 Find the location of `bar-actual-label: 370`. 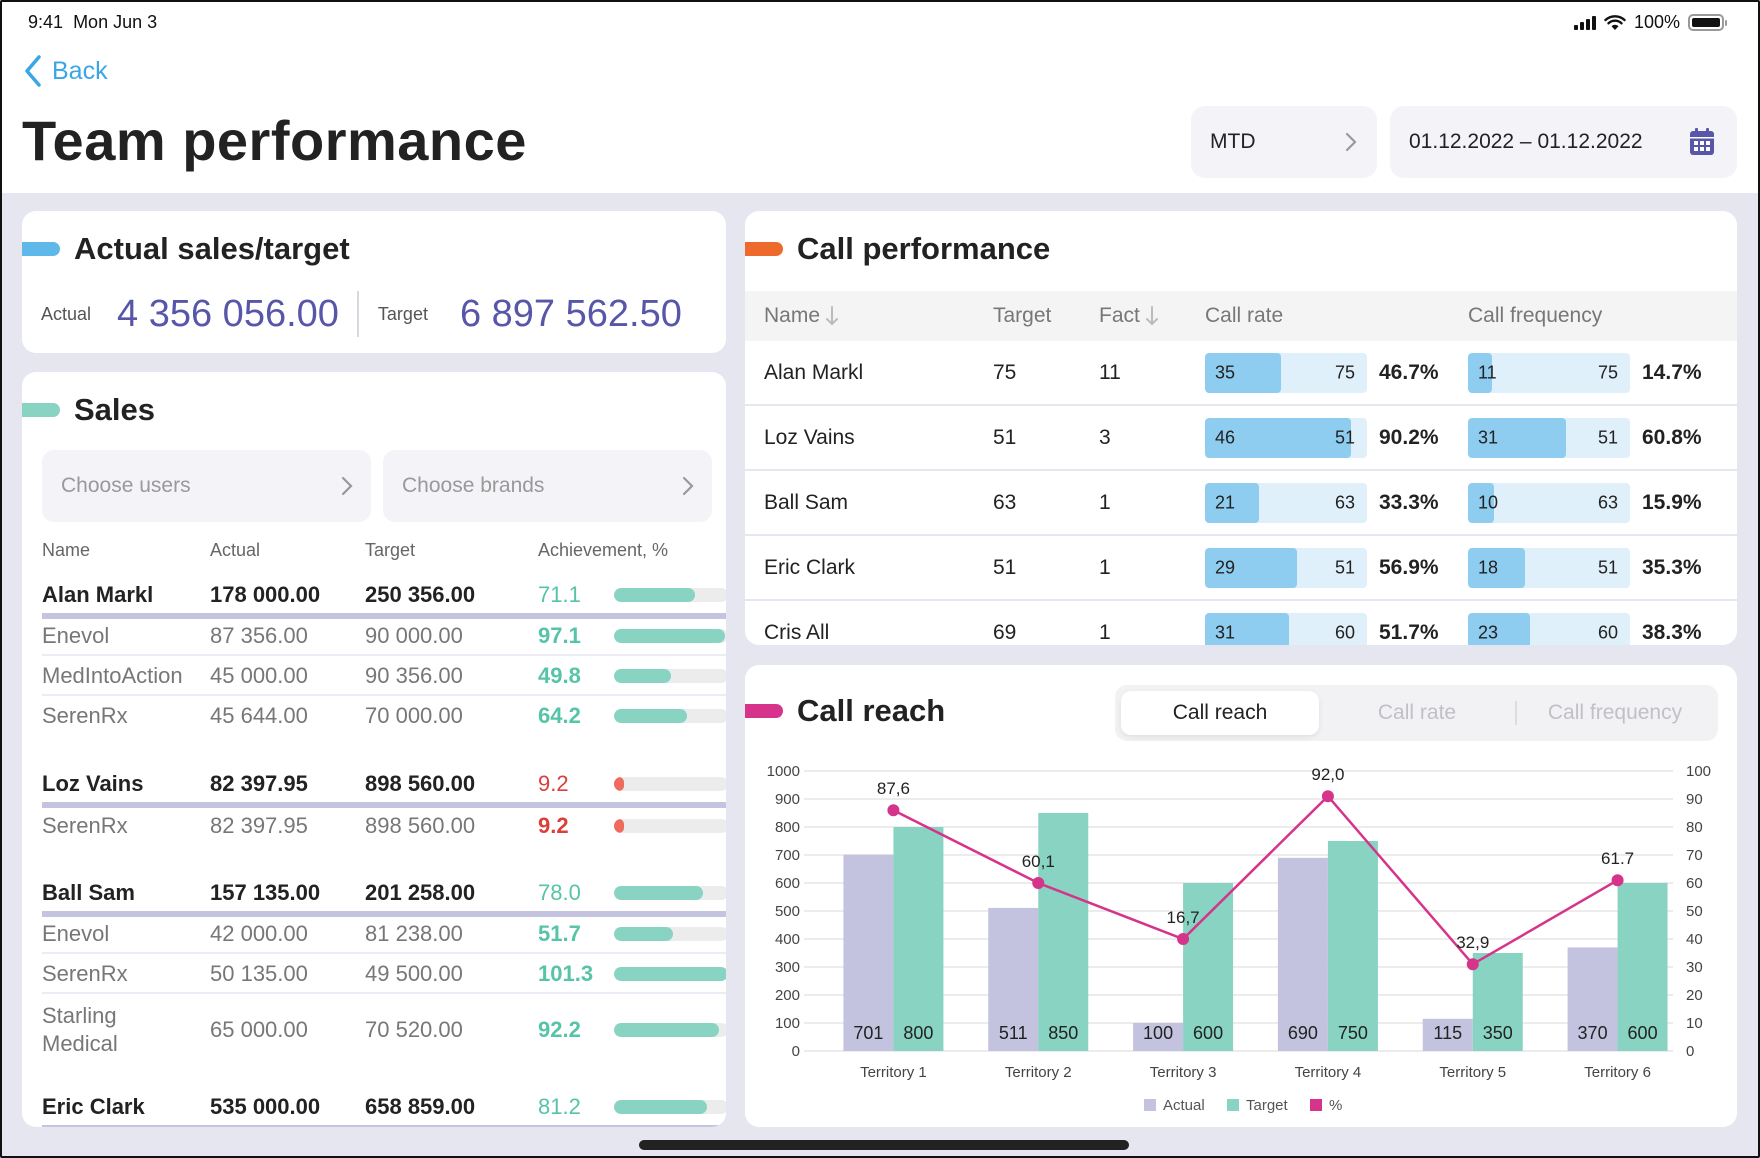

bar-actual-label: 370 is located at coordinates (1593, 1033).